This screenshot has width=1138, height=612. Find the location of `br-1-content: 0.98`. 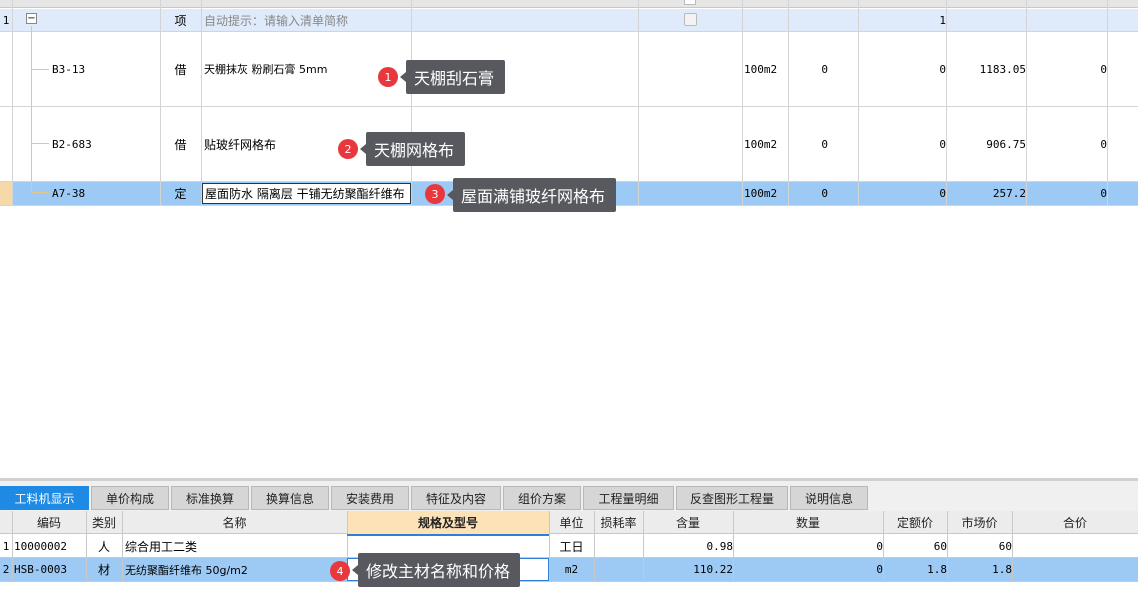

br-1-content: 0.98 is located at coordinates (691, 546).